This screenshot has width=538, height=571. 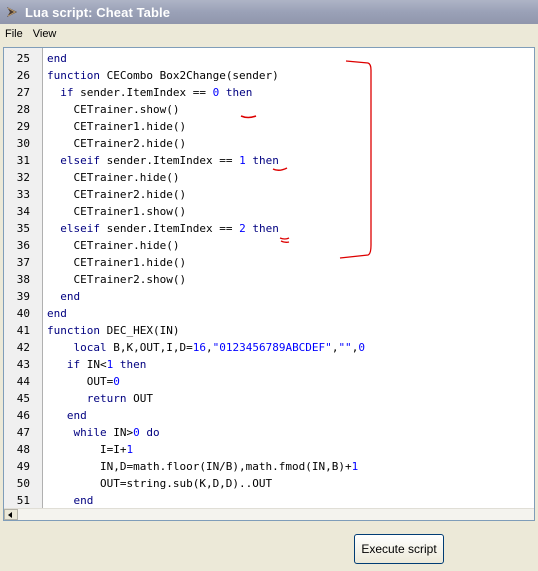 I want to click on code-line: OUT=string.sub(K,D,D)..OUT, so click(x=159, y=483).